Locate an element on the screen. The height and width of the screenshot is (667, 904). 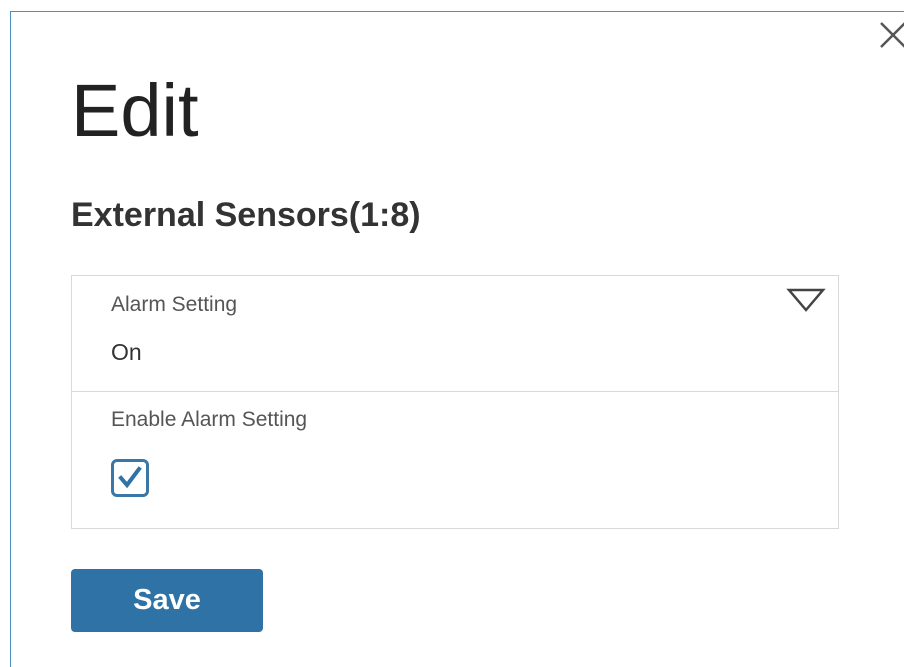
dialog-subtitle: External Sensors(1:8) is located at coordinates (246, 215).